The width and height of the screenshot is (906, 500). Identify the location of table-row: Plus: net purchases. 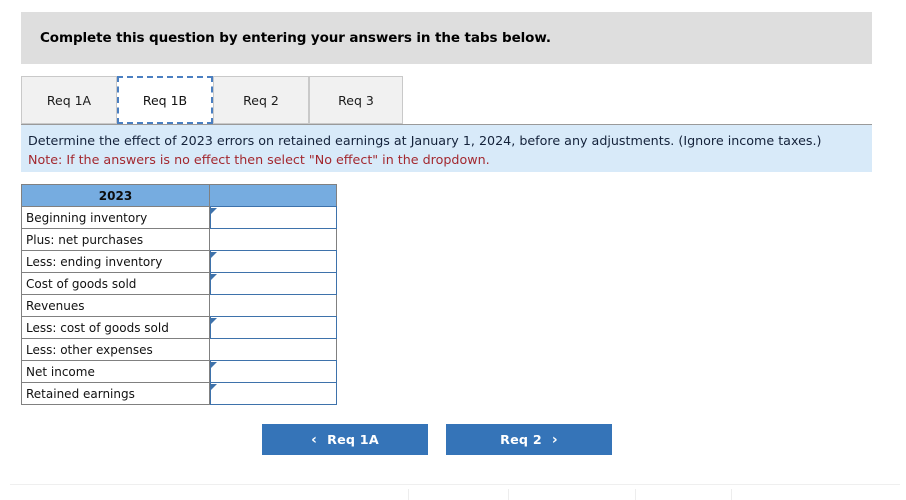
(179, 239).